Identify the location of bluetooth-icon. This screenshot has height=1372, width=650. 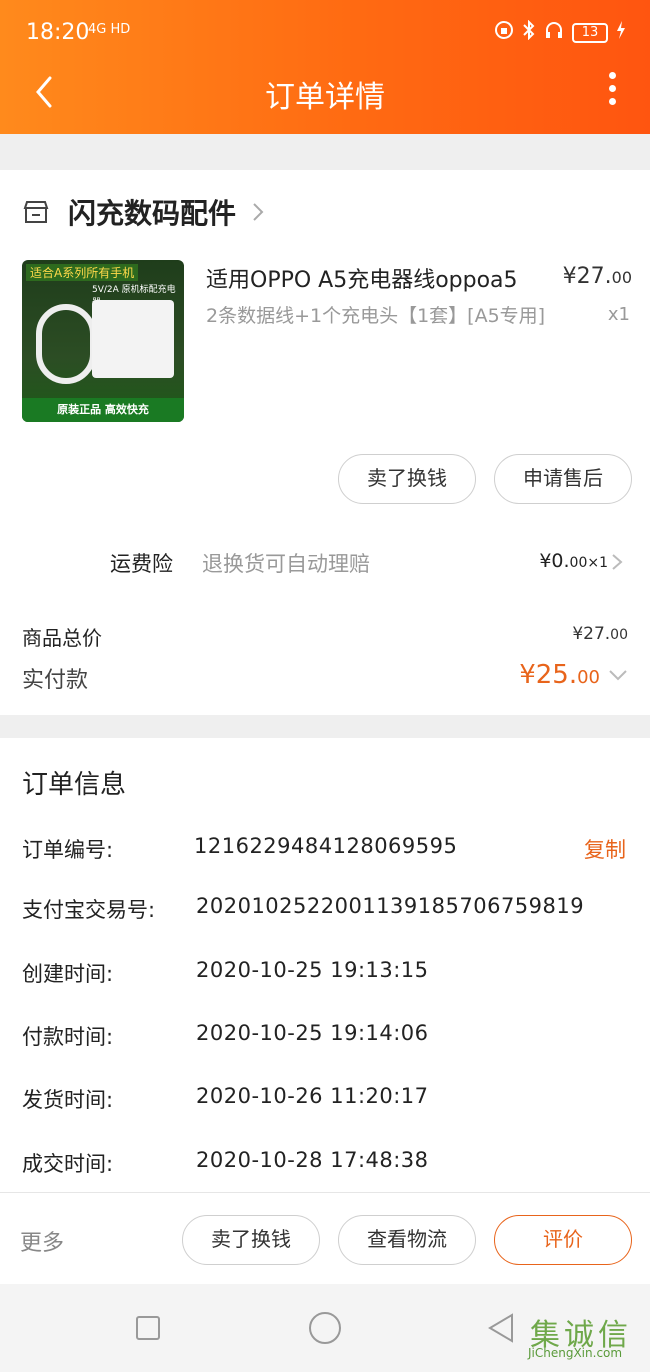
(529, 32).